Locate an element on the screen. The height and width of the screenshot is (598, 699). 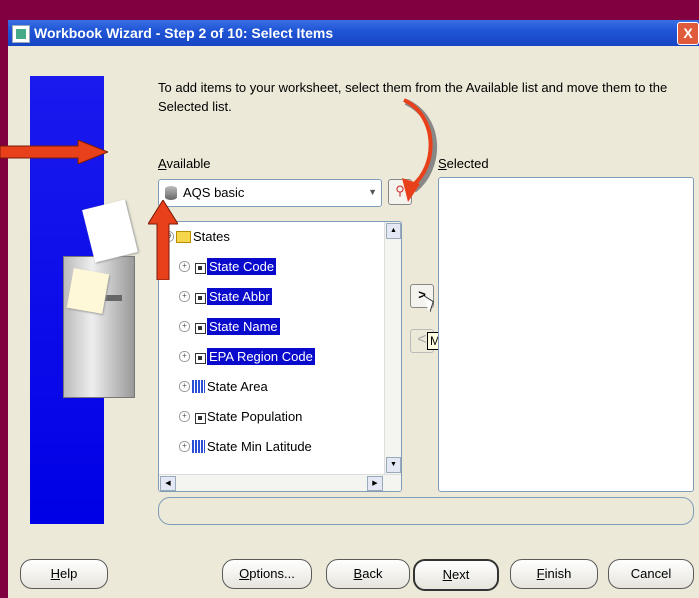
tree-vertical-scrollbar: ▲ ▼ is located at coordinates (392, 348).